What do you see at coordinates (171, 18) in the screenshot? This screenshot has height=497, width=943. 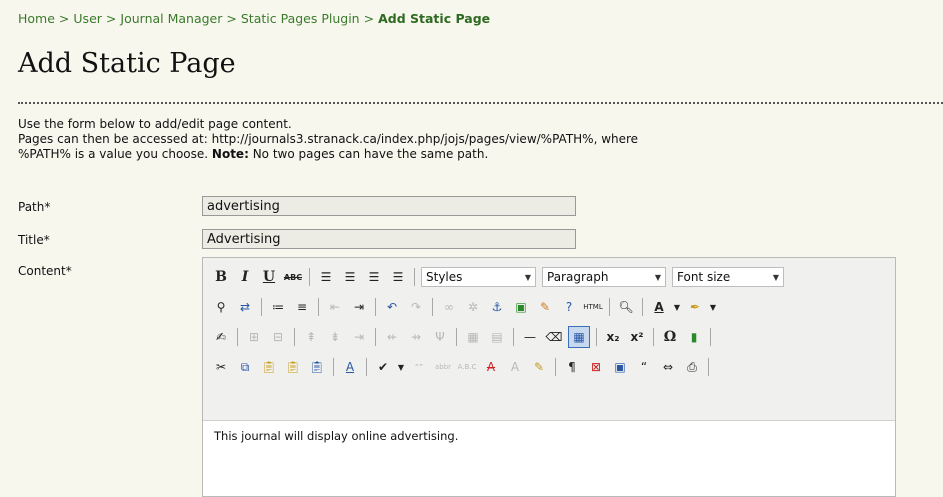 I see `breadcrumb-journal-manager: Journal Manager` at bounding box center [171, 18].